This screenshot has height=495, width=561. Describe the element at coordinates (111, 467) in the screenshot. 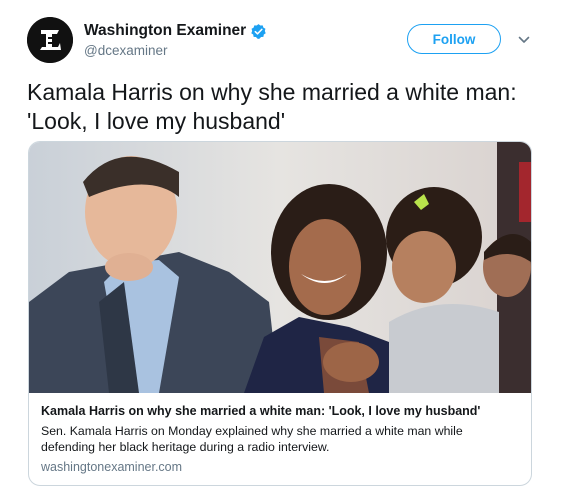

I see `card-domain: washingtonexaminer.com` at that location.